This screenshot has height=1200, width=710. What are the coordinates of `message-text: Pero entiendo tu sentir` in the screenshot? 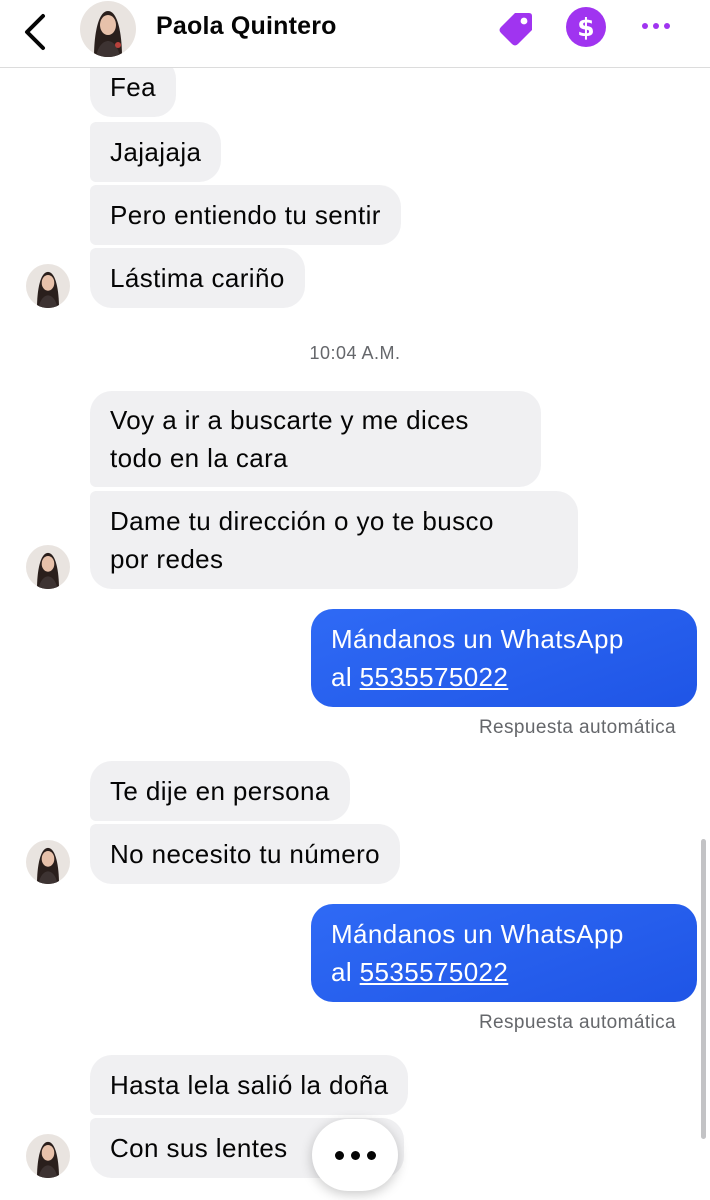 It's located at (245, 215).